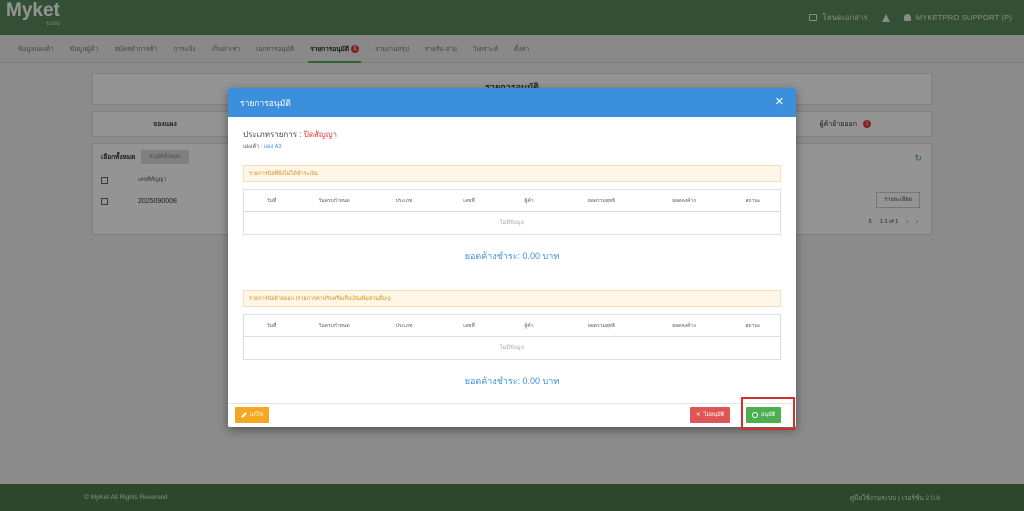 This screenshot has height=511, width=1024. I want to click on approve-highlight-box, so click(768, 413).